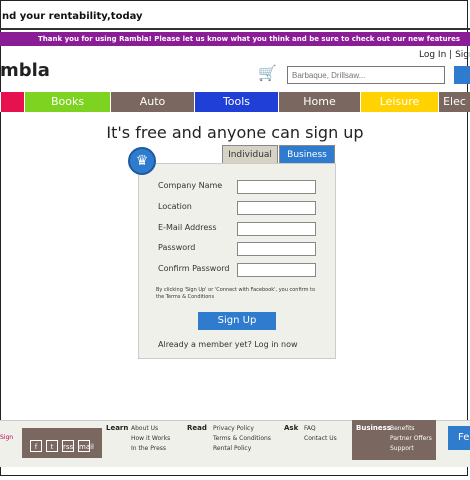  Describe the element at coordinates (6, 437) in the screenshot. I see `footer-sign-link: Sign` at that location.